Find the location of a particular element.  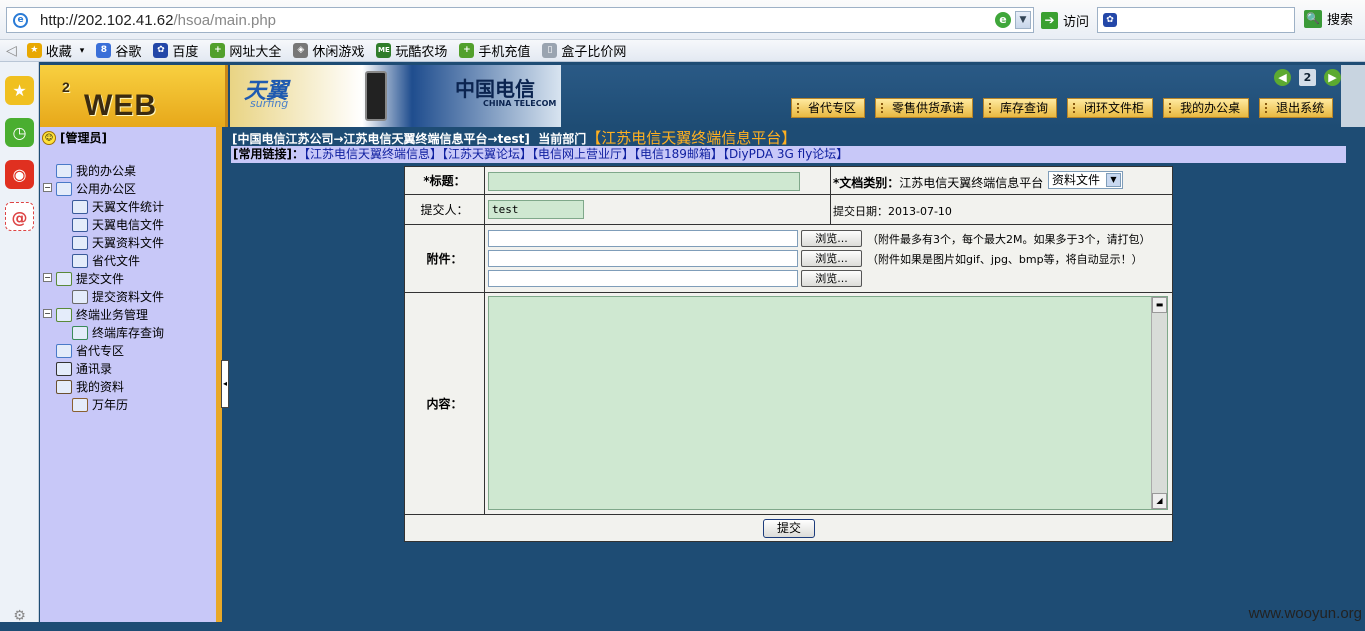

search-button: 🔍 搜索 is located at coordinates (1328, 18).